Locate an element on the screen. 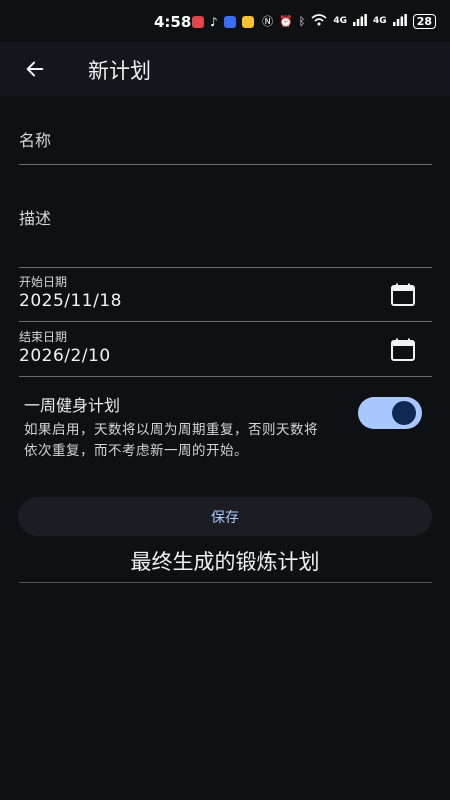  weekly-plan-description: 如果启用，天数将以周为周期重复，否则天数将依次重复，而不考虑新一周的开始。 is located at coordinates (171, 440).